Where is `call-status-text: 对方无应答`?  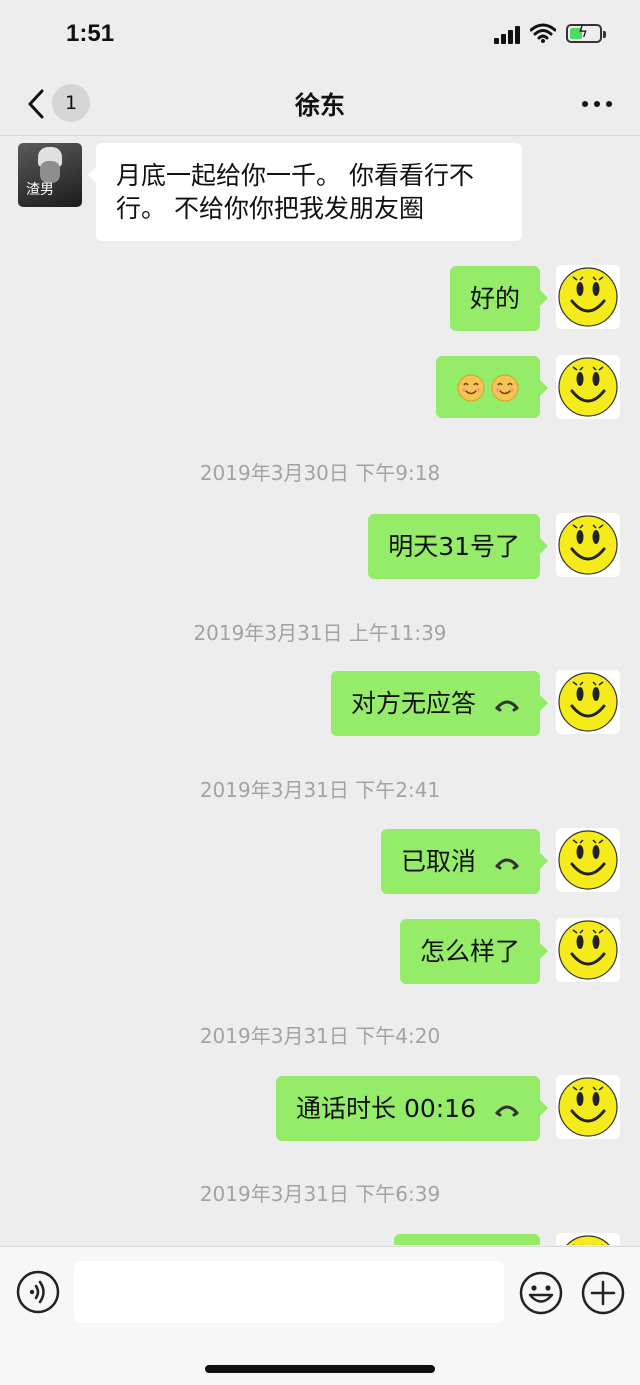 call-status-text: 对方无应答 is located at coordinates (413, 703).